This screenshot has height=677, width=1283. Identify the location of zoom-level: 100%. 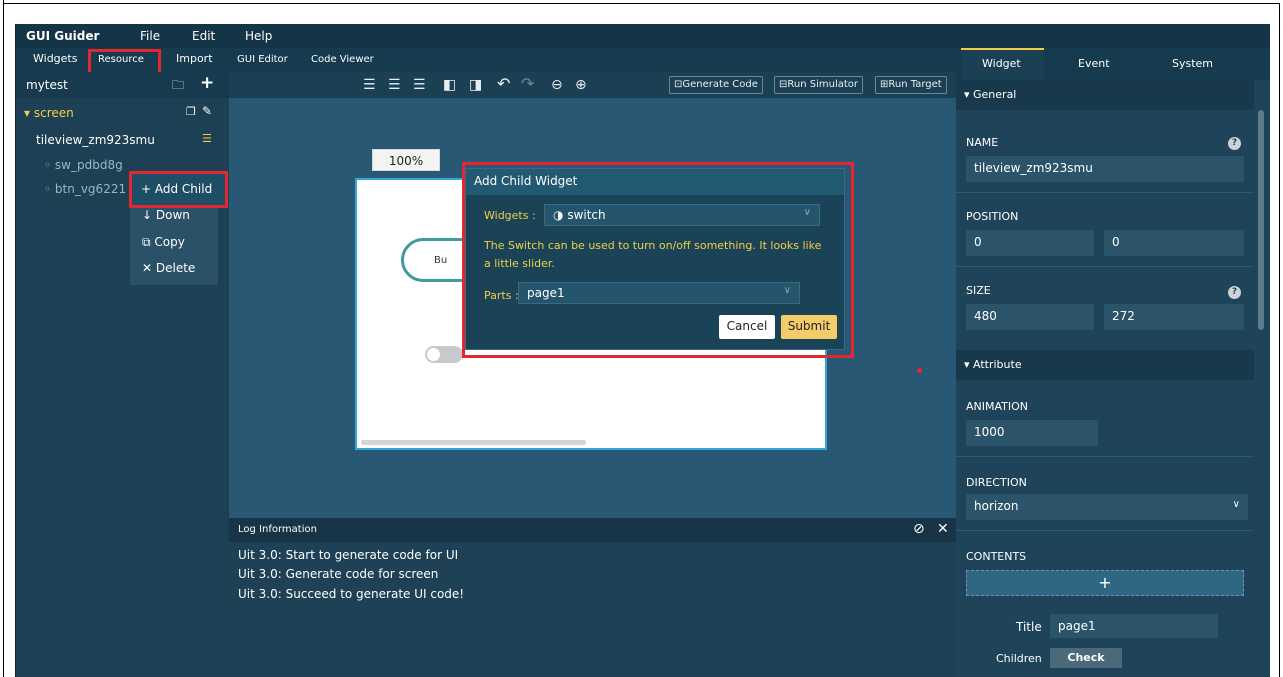
(406, 160).